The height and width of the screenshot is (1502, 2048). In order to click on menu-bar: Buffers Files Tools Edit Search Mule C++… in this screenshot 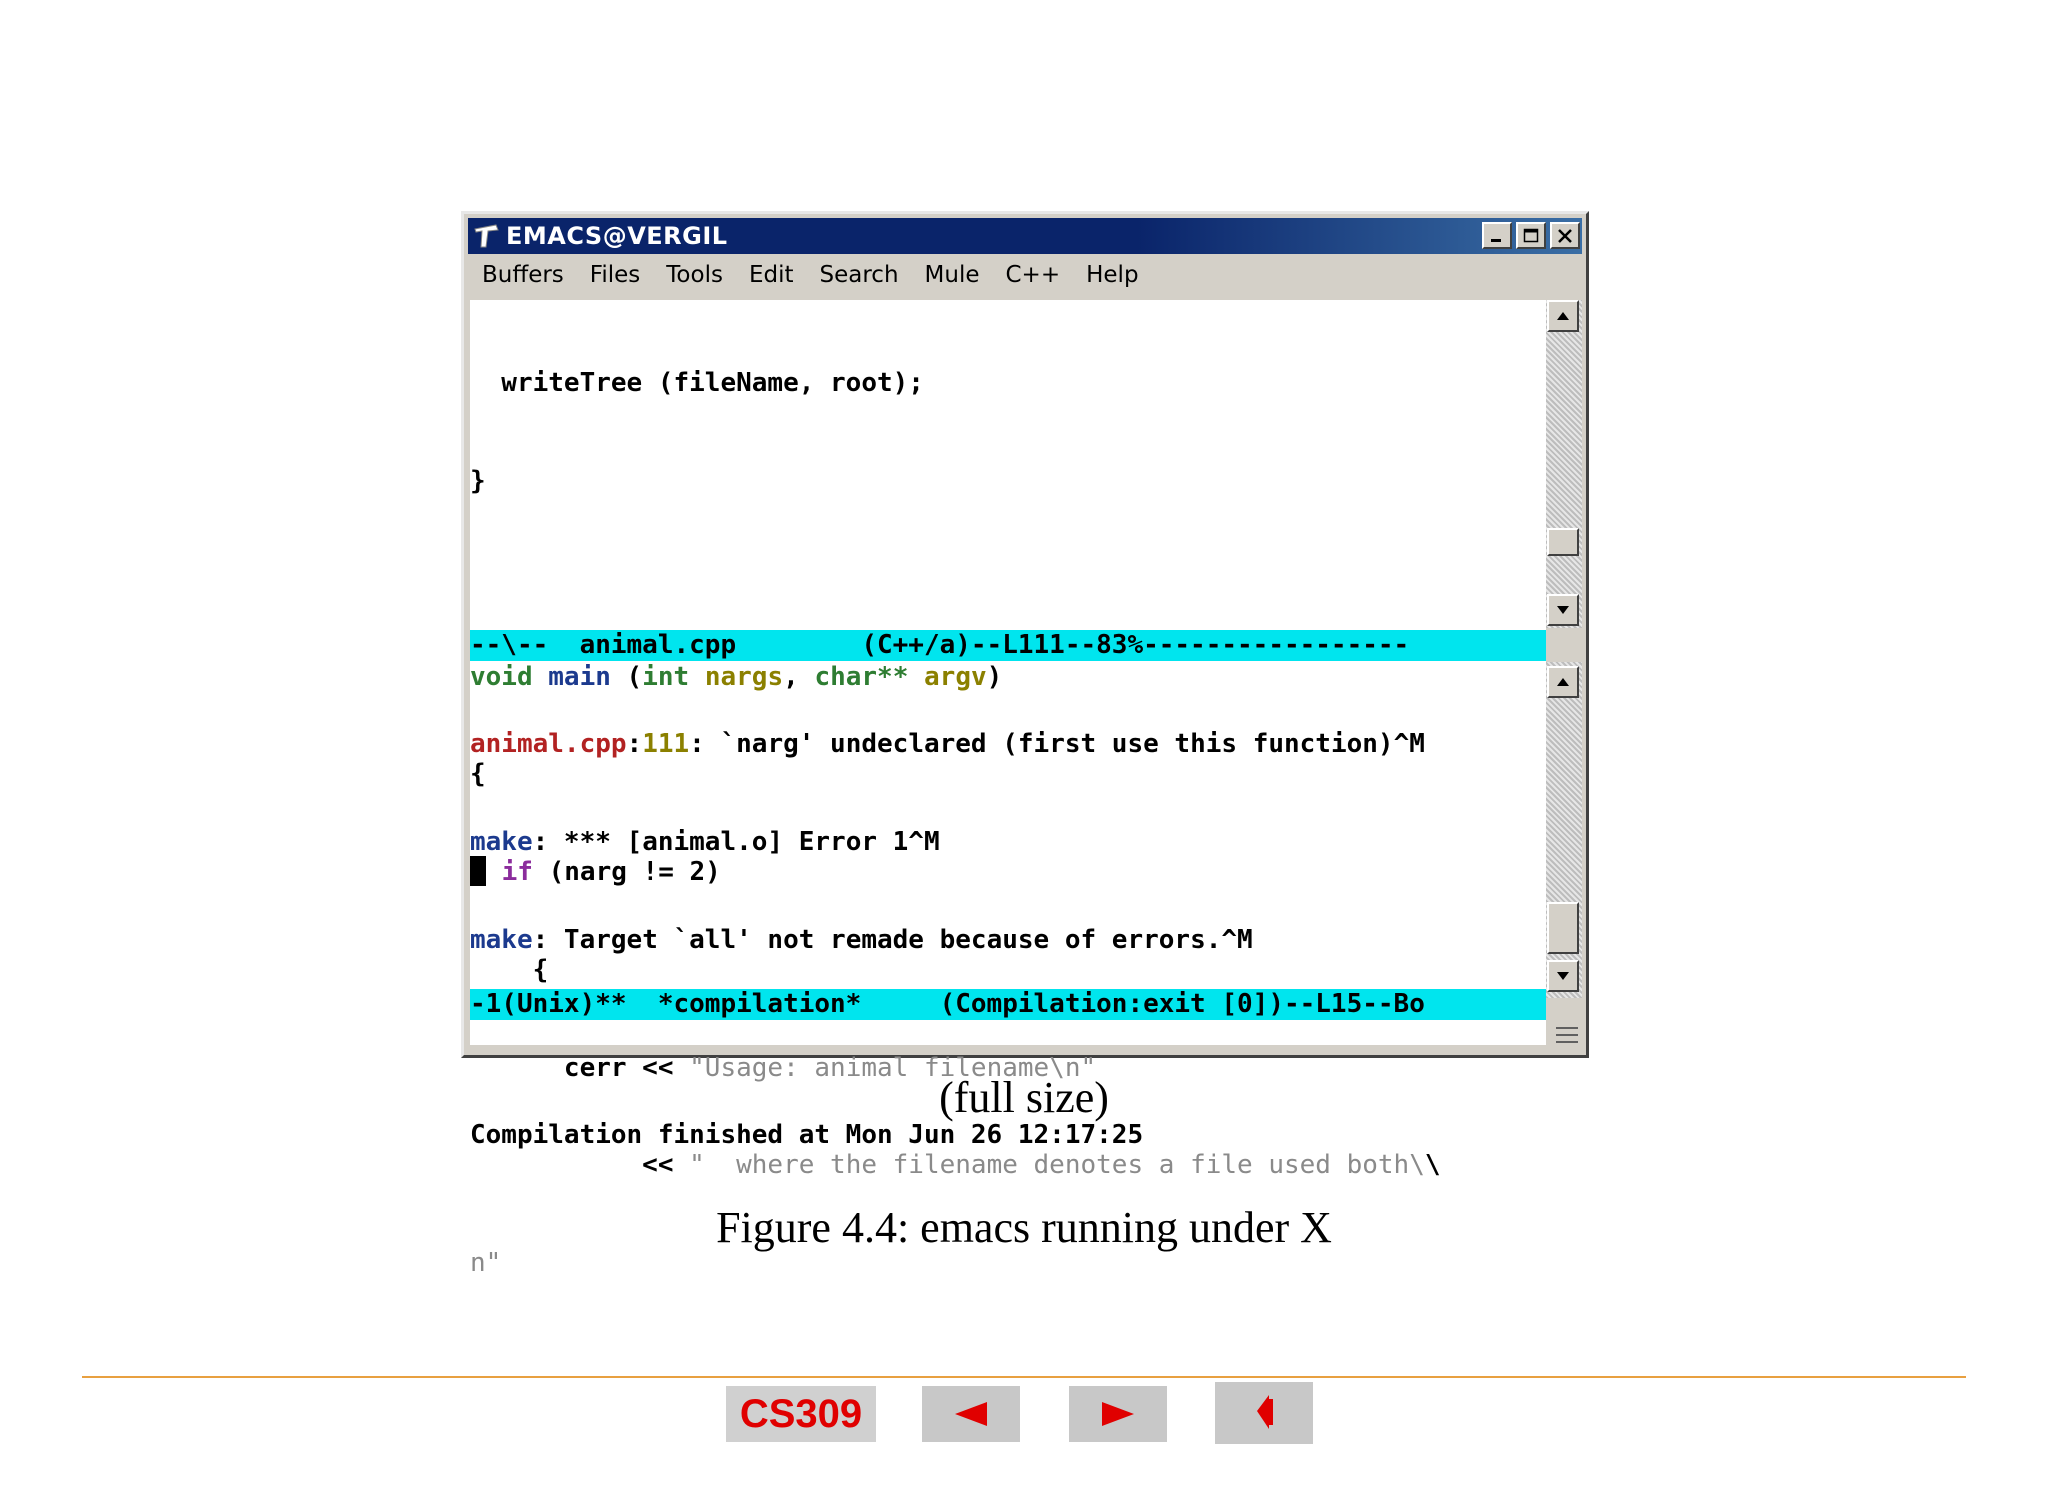, I will do `click(1025, 275)`.